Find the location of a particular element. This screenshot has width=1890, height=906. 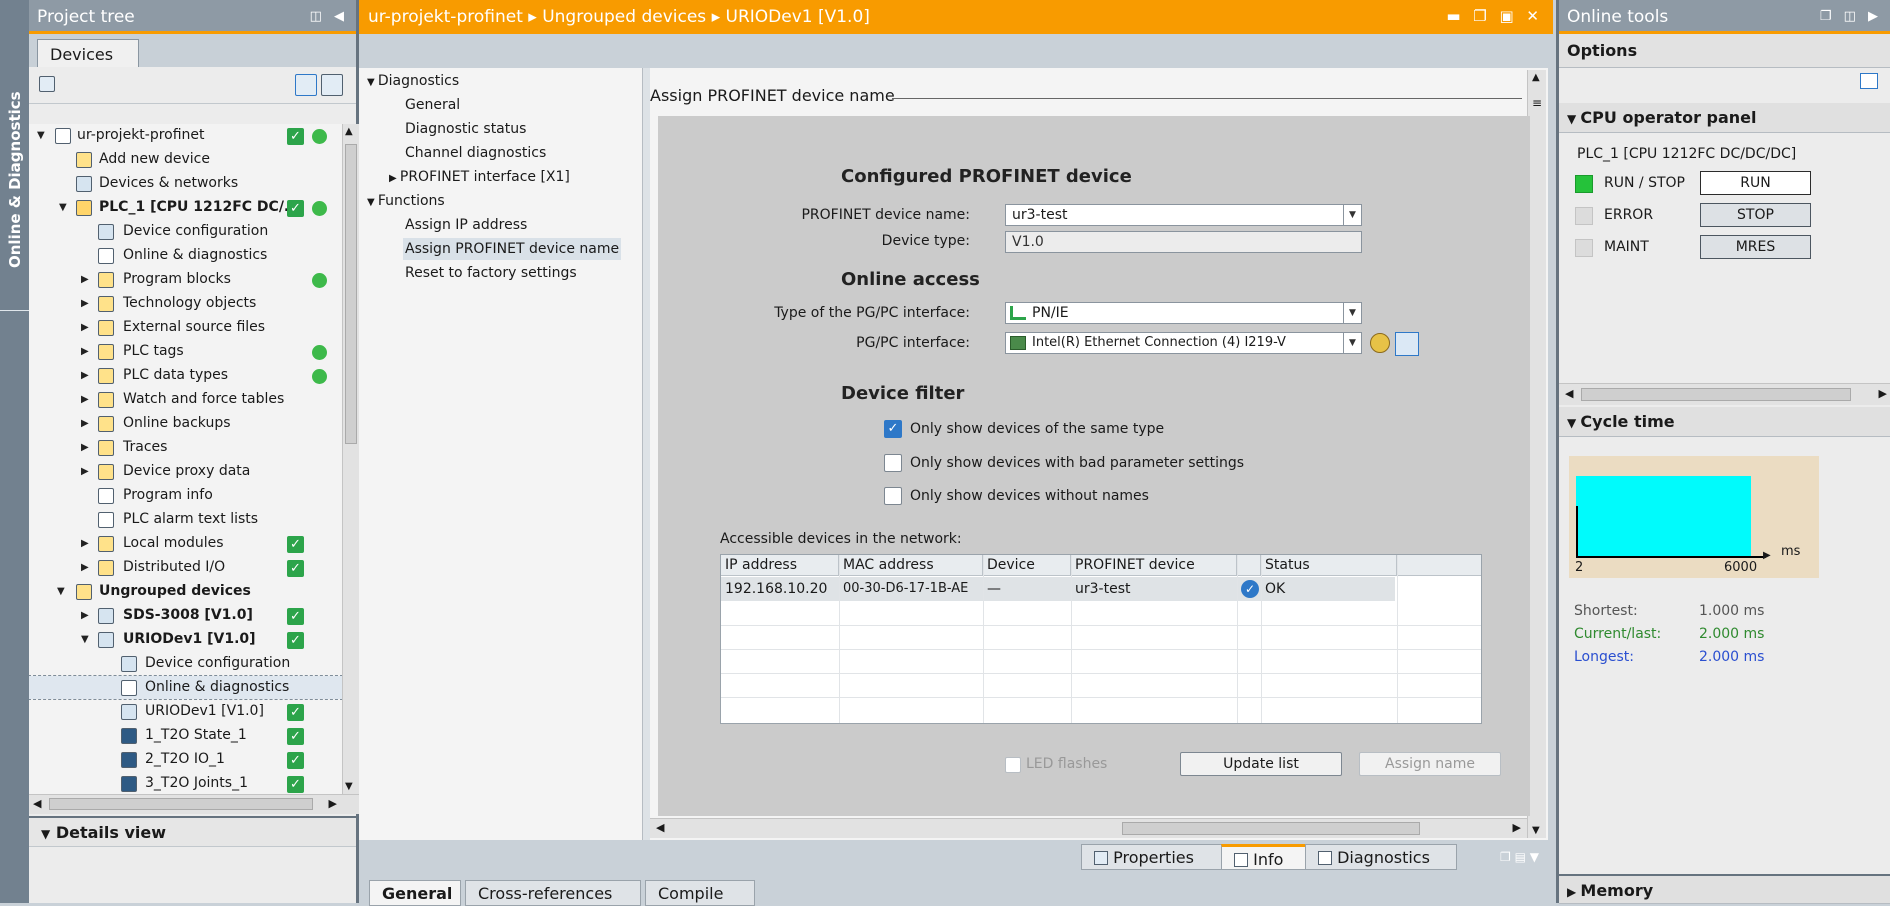

tree-item-uriodev1: ▼ URIODev1 [V1.0] ✓ is located at coordinates (185, 639).